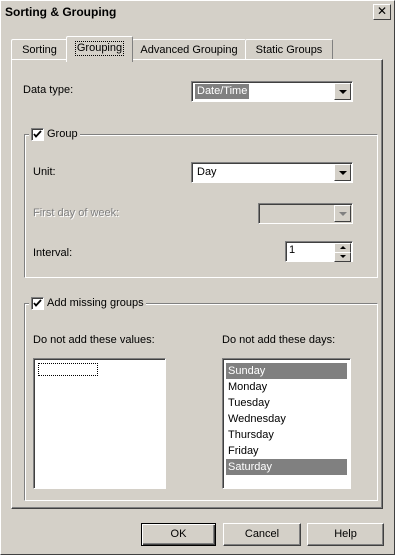 The width and height of the screenshot is (395, 555). Describe the element at coordinates (343, 247) in the screenshot. I see `arrow-up-icon` at that location.